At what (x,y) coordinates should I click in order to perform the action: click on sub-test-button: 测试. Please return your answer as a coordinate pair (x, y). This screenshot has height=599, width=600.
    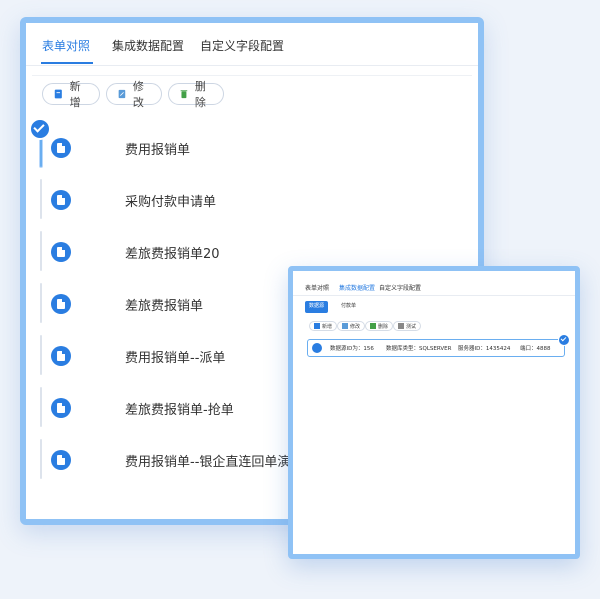
    Looking at the image, I should click on (407, 326).